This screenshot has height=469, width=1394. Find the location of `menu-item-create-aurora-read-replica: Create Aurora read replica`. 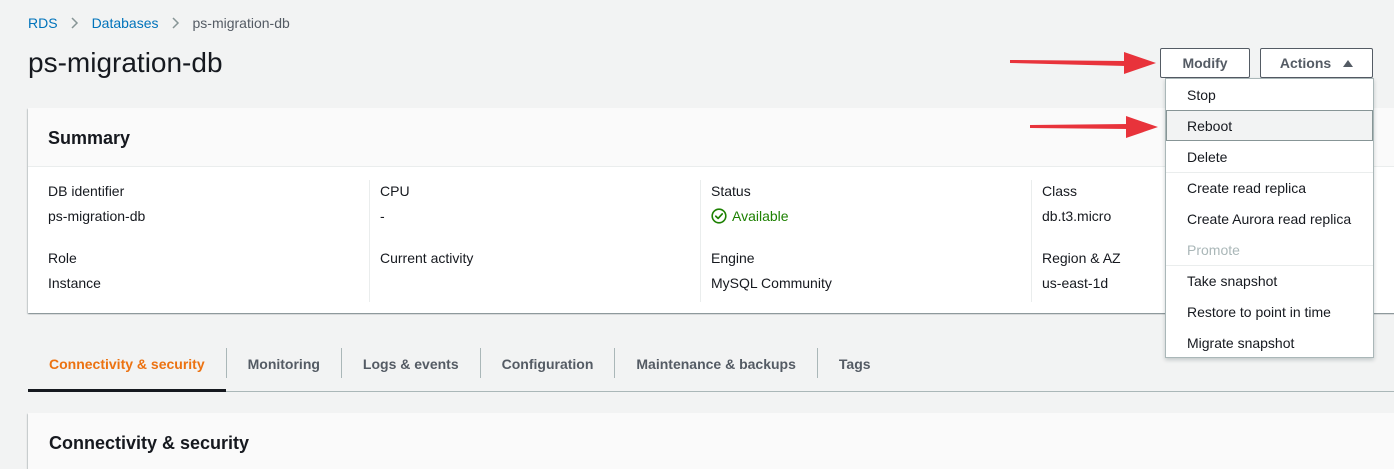

menu-item-create-aurora-read-replica: Create Aurora read replica is located at coordinates (1269, 218).